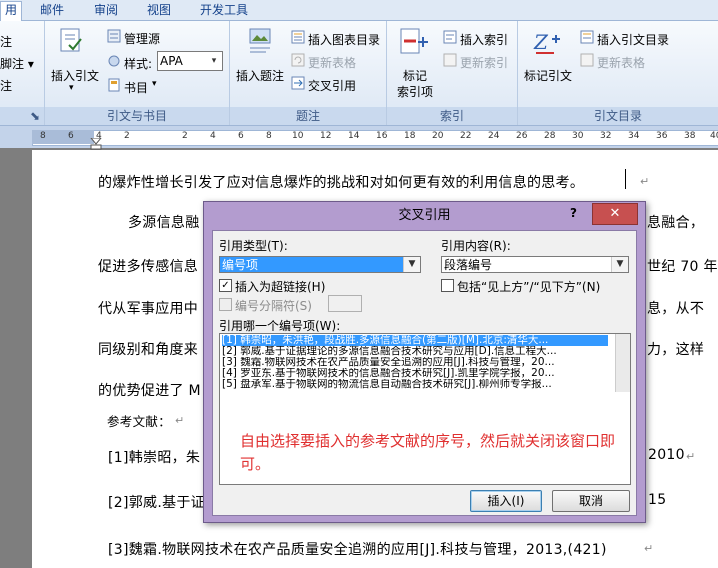  I want to click on references-heading: 参考文献：, so click(139, 421).